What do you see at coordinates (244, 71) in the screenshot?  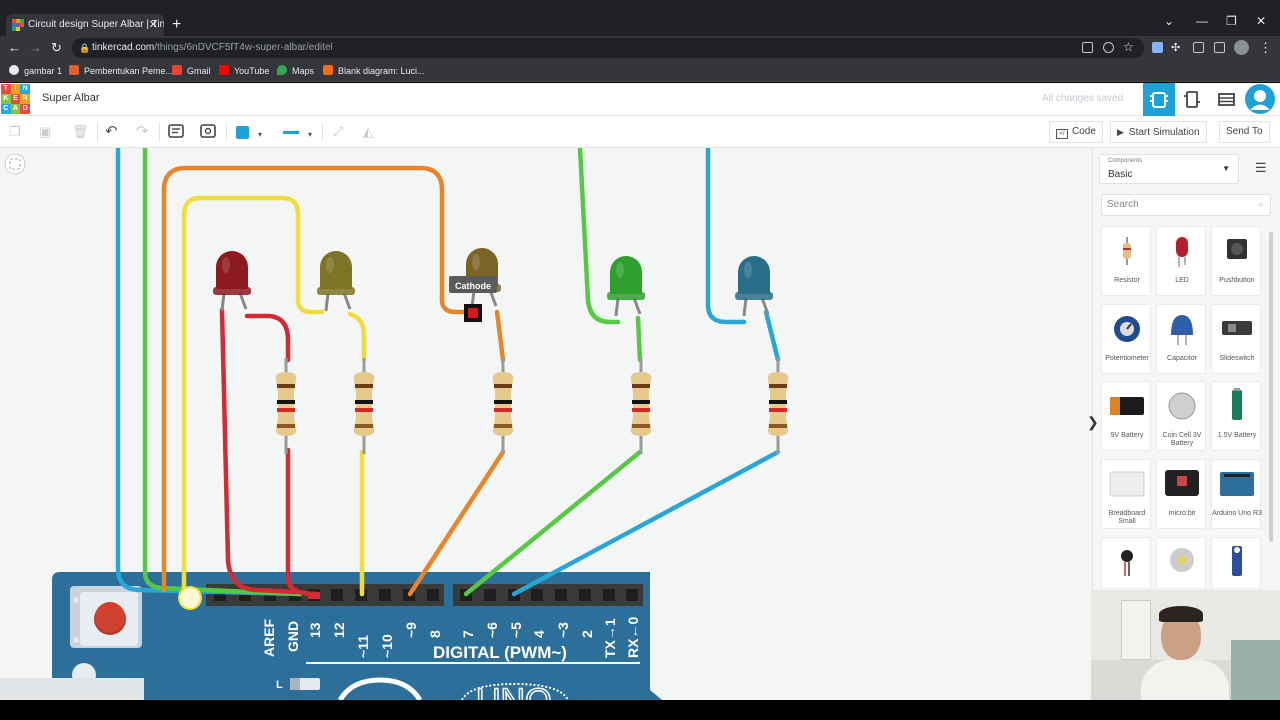 I see `bookmark-youtube: YouTube` at bounding box center [244, 71].